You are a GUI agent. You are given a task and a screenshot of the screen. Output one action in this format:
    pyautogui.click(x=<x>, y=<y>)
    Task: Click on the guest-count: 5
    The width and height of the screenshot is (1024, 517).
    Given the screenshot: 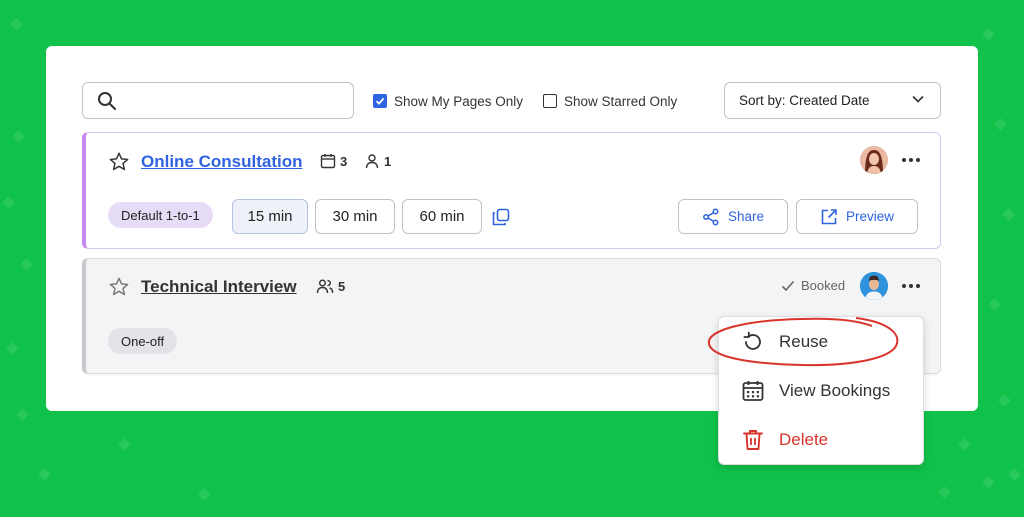 What is the action you would take?
    pyautogui.click(x=330, y=286)
    